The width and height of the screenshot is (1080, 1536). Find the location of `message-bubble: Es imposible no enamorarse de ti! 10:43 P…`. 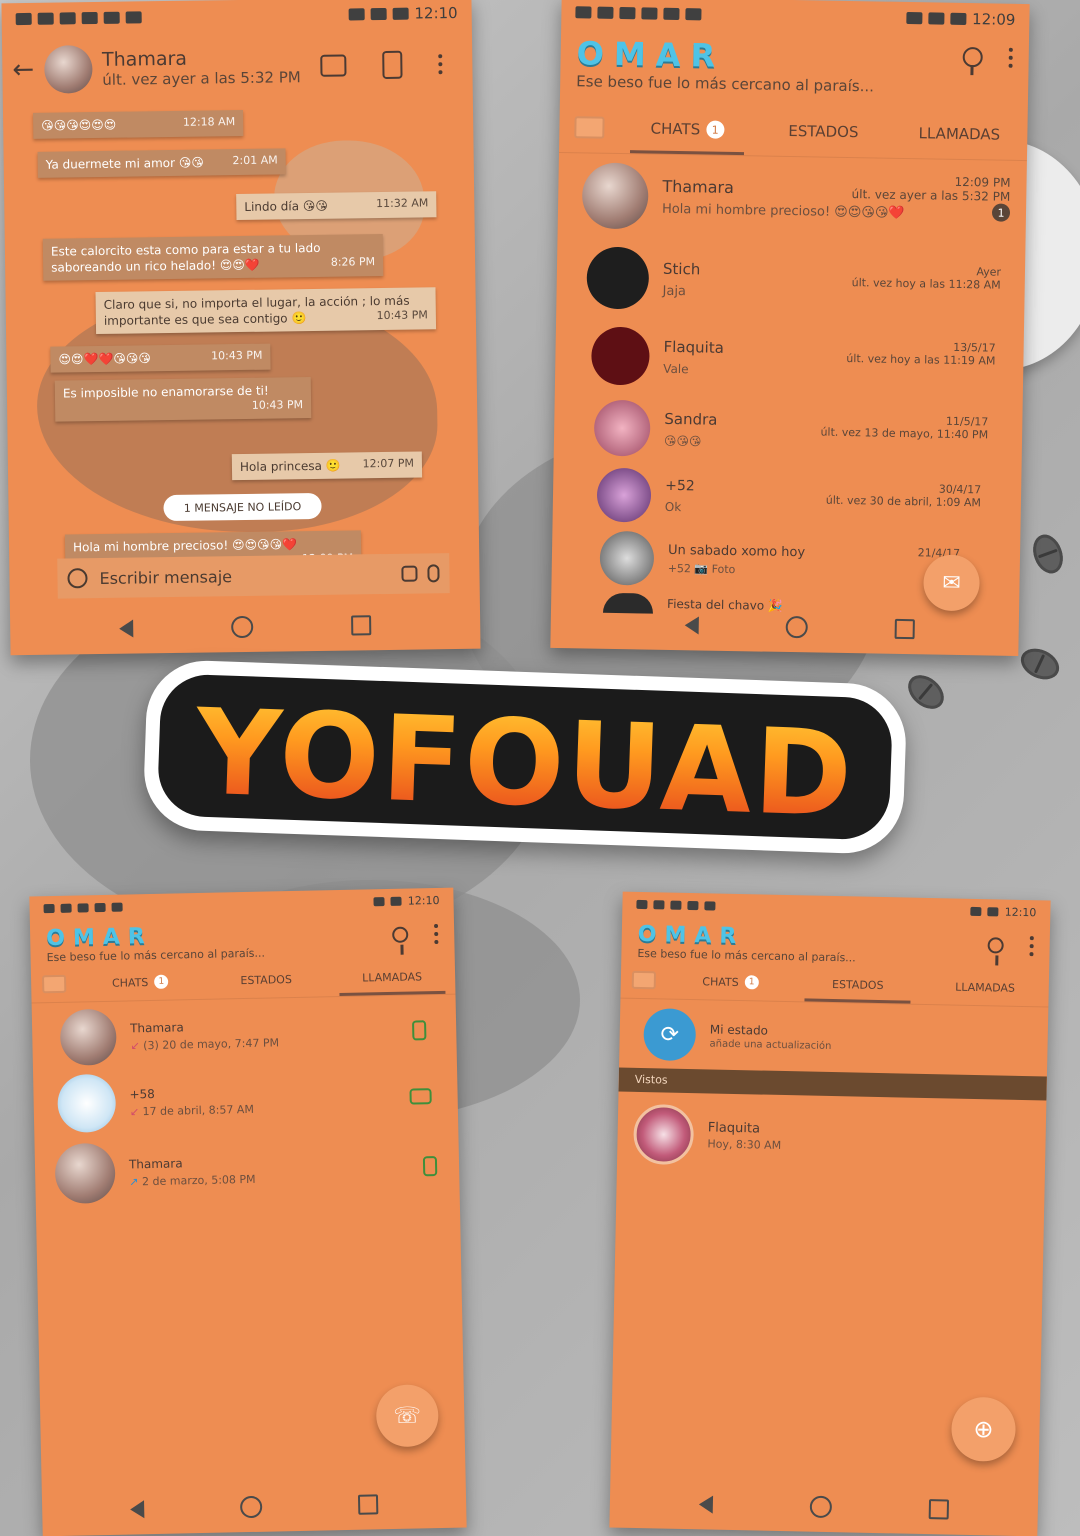

message-bubble: Es imposible no enamorarse de ti! 10:43 P… is located at coordinates (183, 399).